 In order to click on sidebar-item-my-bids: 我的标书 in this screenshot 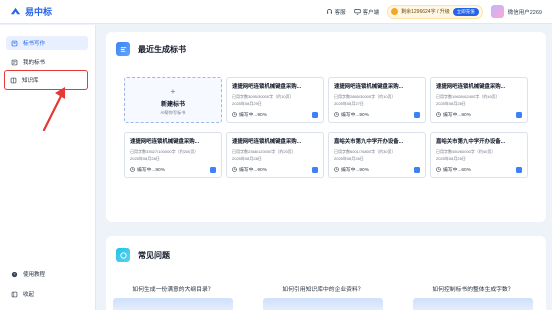, I will do `click(47, 62)`.